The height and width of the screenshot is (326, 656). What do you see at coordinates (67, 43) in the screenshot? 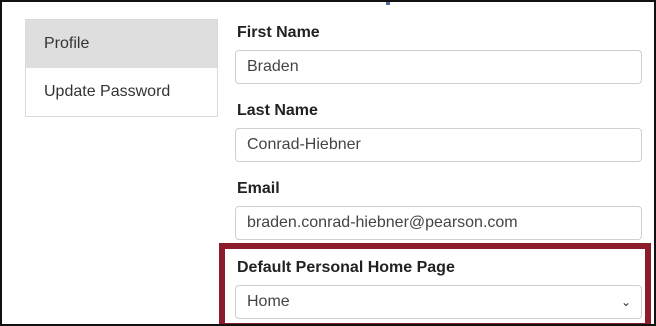
I see `sidebar-item-label: Profile` at bounding box center [67, 43].